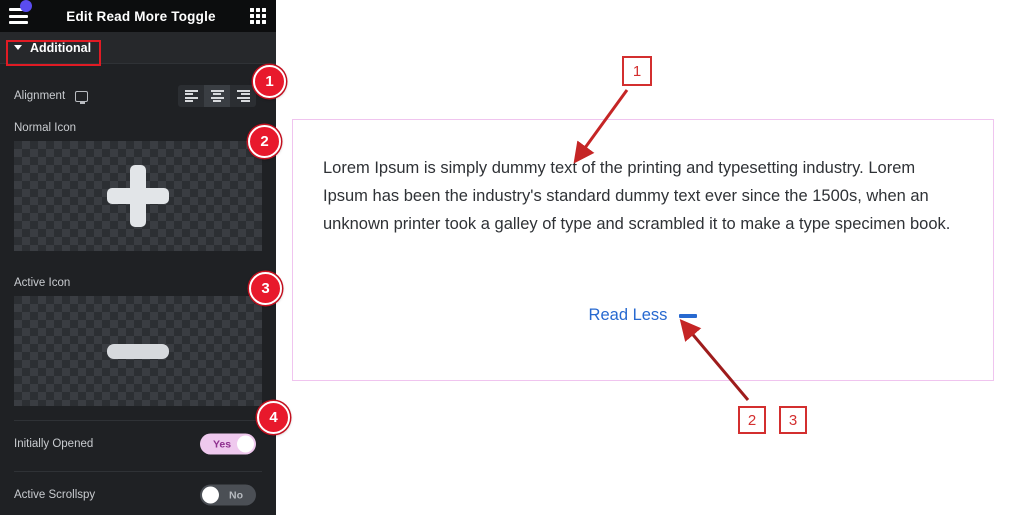  Describe the element at coordinates (228, 495) in the screenshot. I see `active-scrollspy-toggle: No` at that location.